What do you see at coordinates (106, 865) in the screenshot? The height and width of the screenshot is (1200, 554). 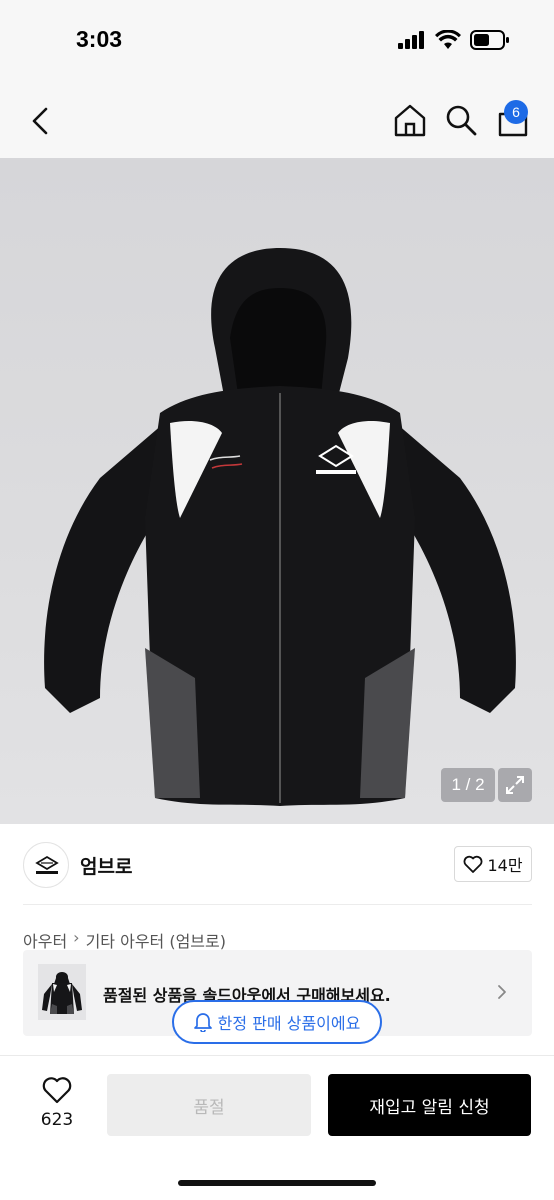 I see `brand-name: 엄브로` at bounding box center [106, 865].